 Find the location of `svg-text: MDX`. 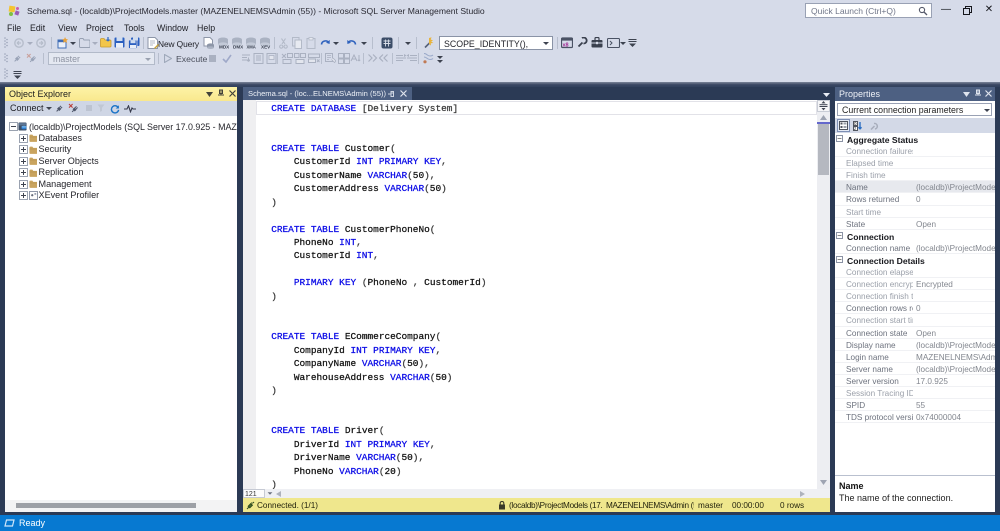

svg-text: MDX is located at coordinates (224, 47).